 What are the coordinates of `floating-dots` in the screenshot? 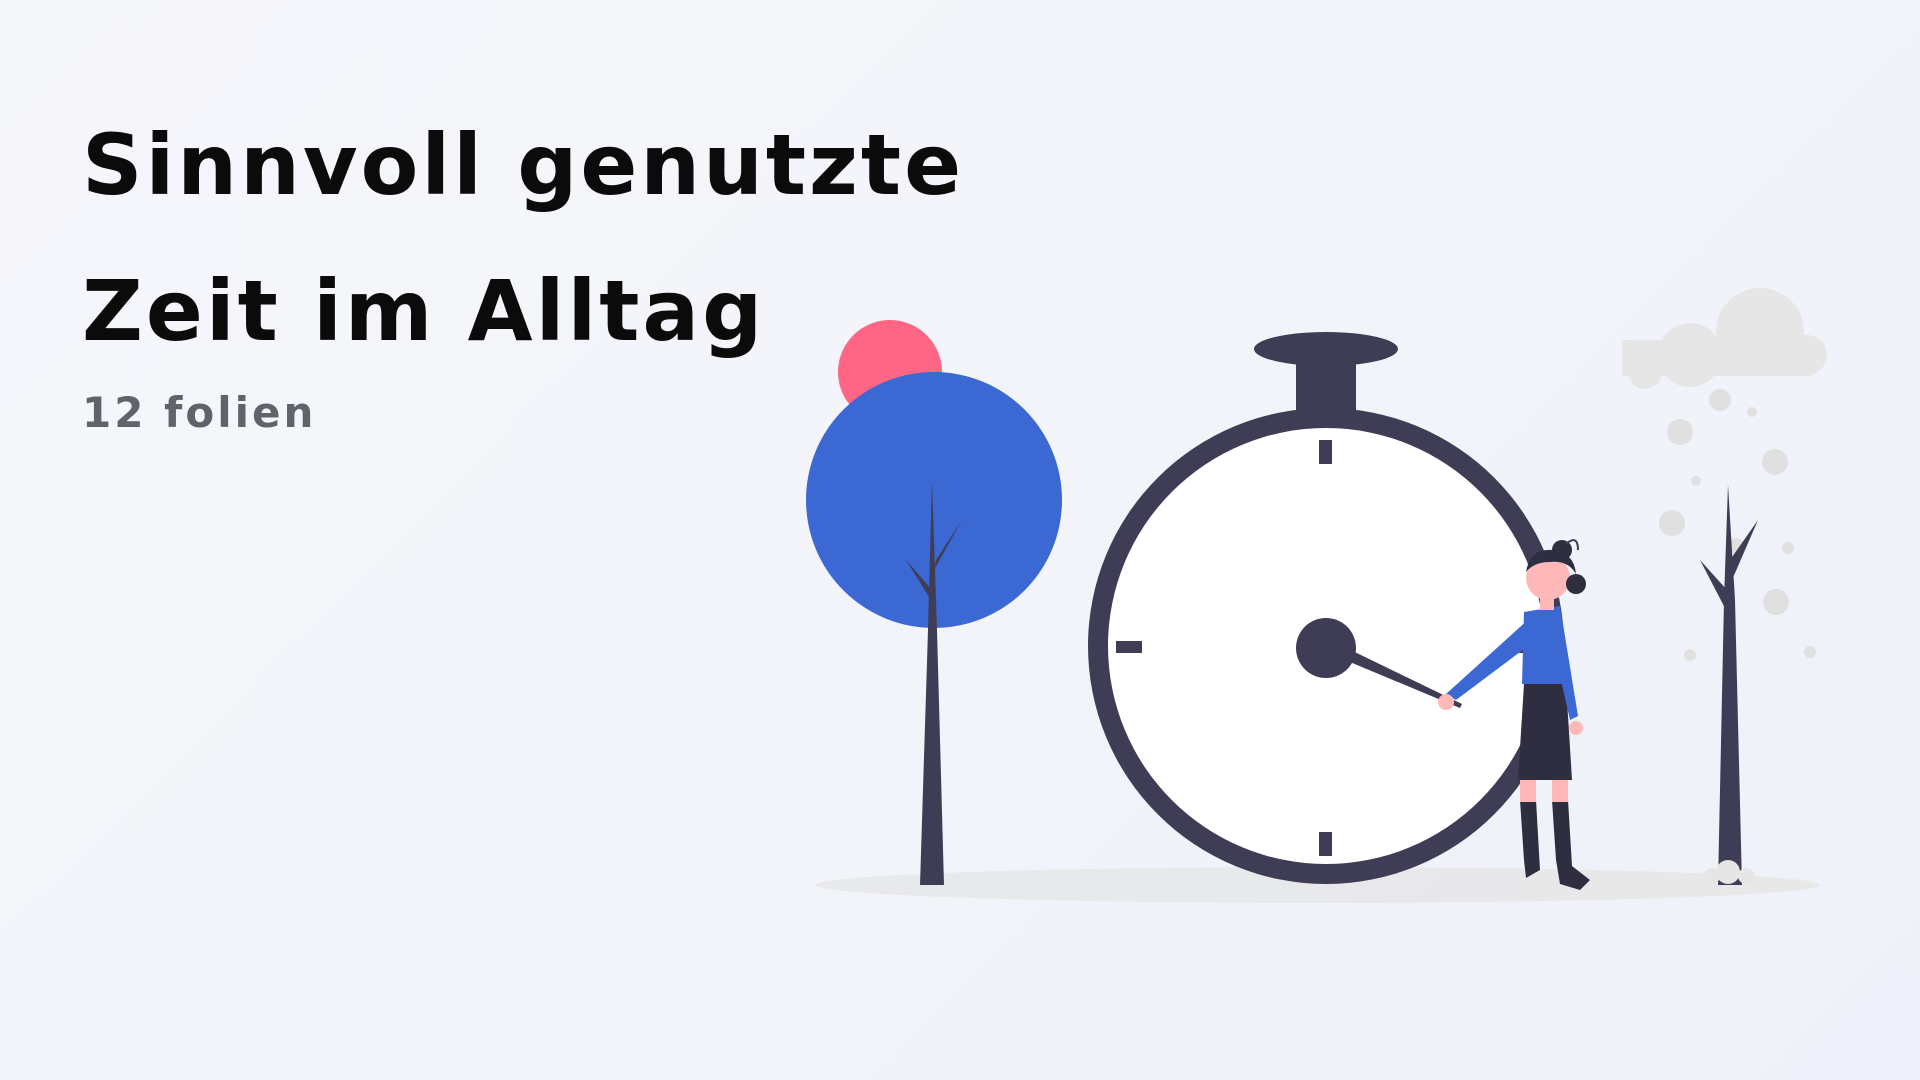 It's located at (1737, 525).